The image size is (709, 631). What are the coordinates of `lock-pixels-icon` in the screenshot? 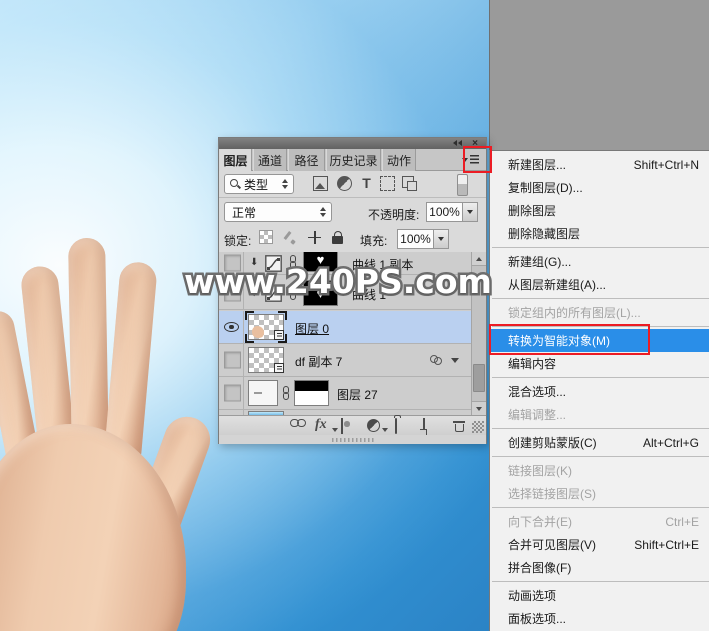 It's located at (290, 237).